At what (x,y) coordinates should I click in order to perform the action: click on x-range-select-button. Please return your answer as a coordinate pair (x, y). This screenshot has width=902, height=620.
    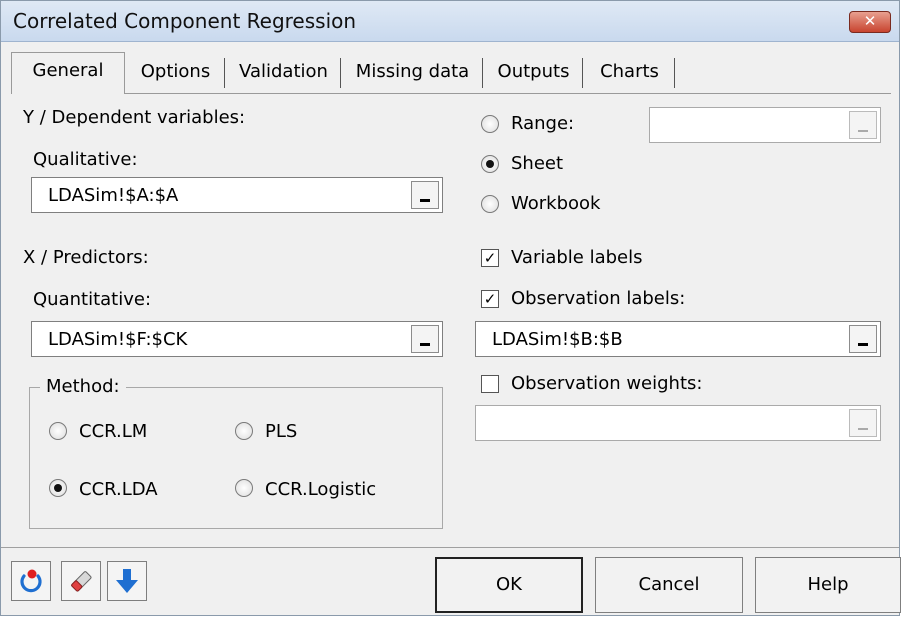
    Looking at the image, I should click on (425, 339).